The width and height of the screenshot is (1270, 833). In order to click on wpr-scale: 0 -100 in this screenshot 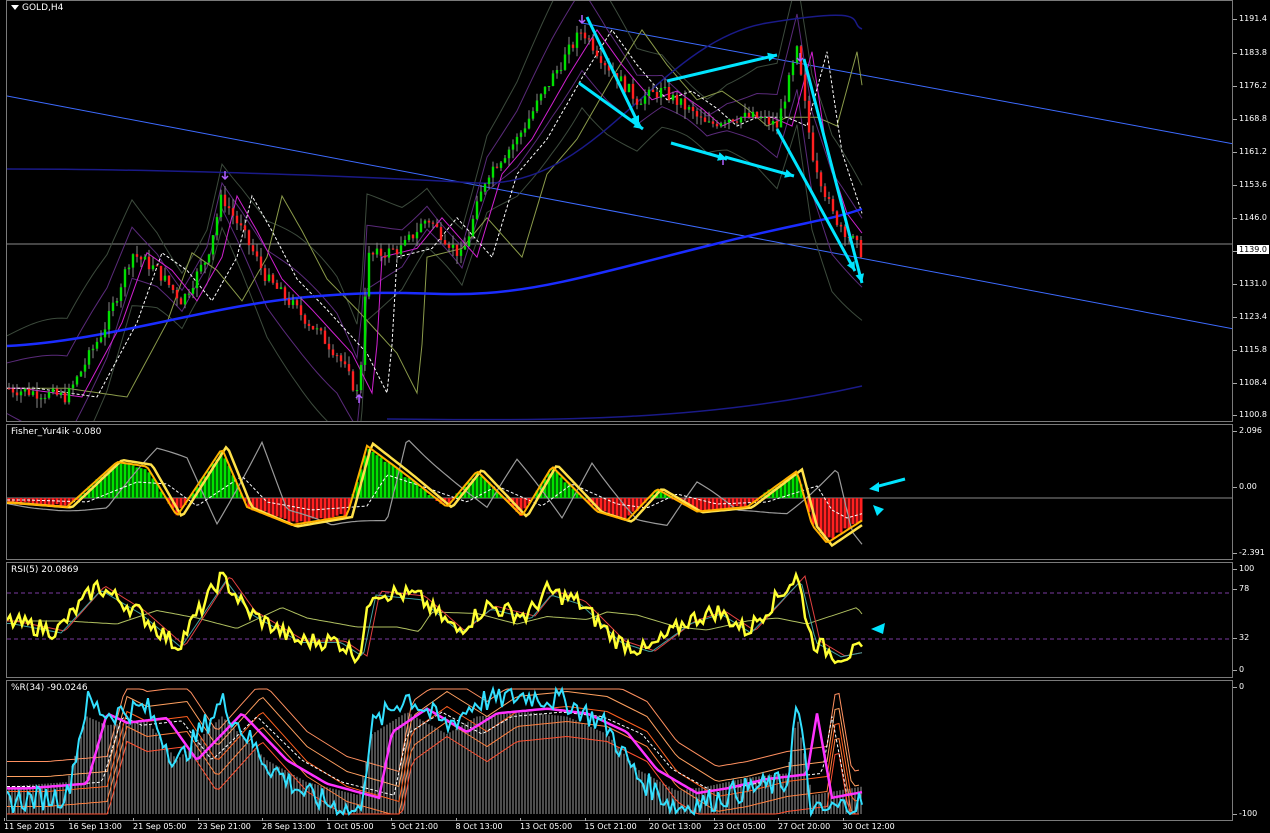, I will do `click(1251, 750)`.